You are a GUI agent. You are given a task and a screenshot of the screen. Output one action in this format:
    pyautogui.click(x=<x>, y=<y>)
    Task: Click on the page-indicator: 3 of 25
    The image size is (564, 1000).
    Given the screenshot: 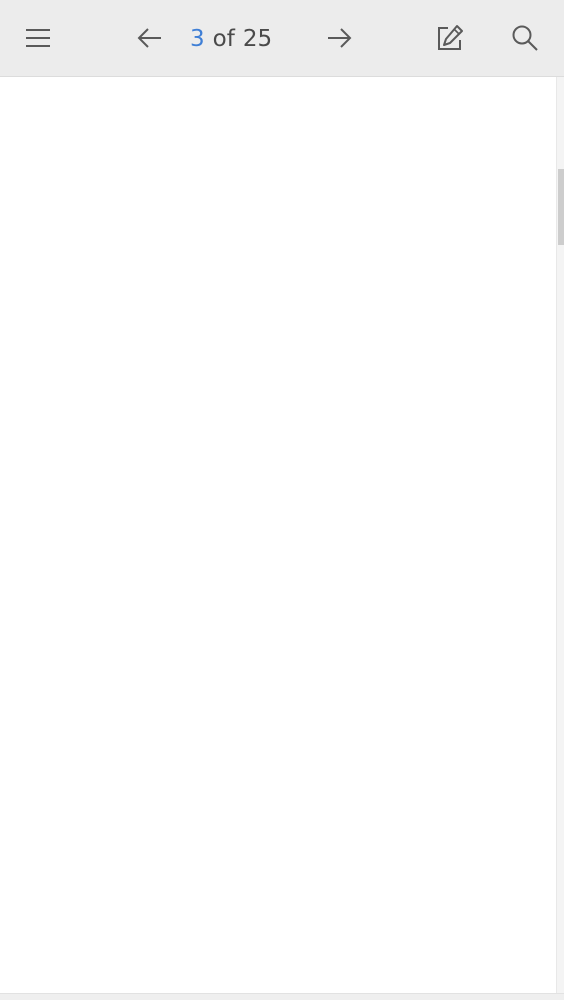 What is the action you would take?
    pyautogui.click(x=250, y=39)
    